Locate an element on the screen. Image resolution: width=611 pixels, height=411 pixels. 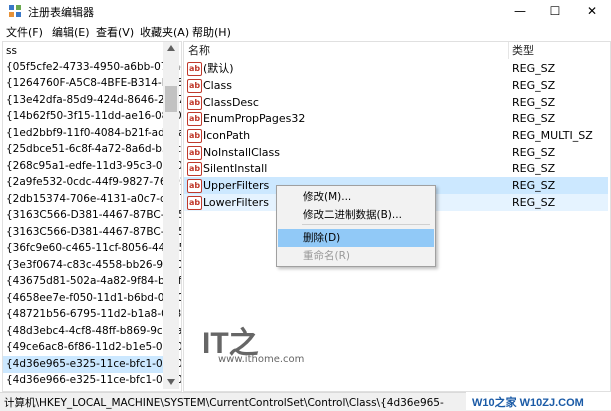
value-name: EnumPropPages32 is located at coordinates (254, 118).